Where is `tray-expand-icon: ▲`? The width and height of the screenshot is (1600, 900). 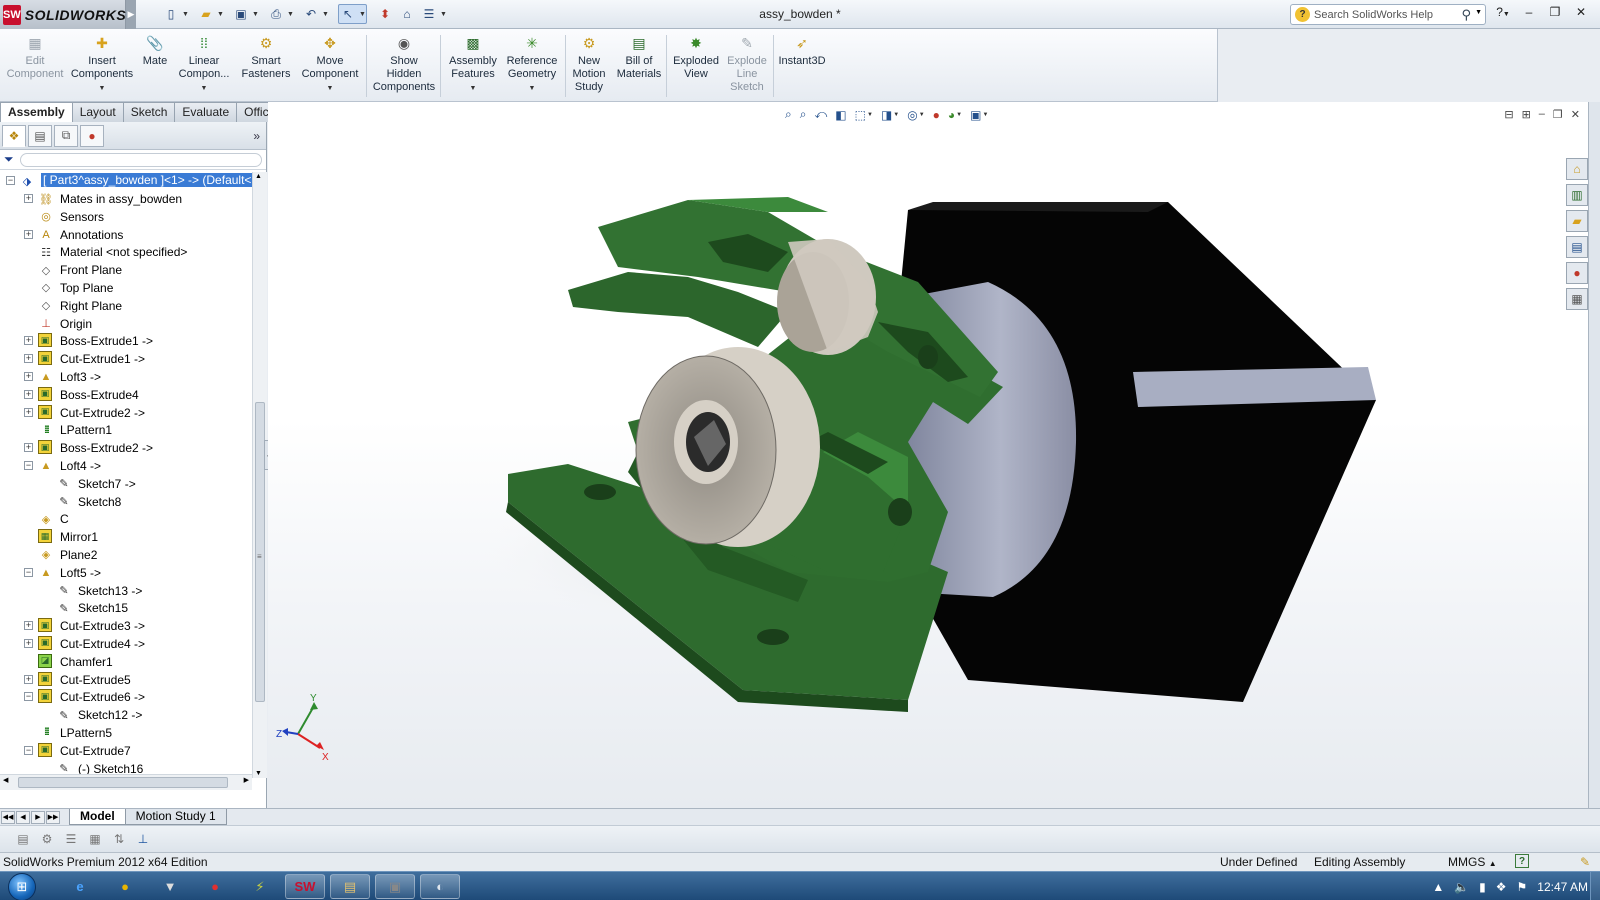
tray-expand-icon: ▲ is located at coordinates (1438, 887).